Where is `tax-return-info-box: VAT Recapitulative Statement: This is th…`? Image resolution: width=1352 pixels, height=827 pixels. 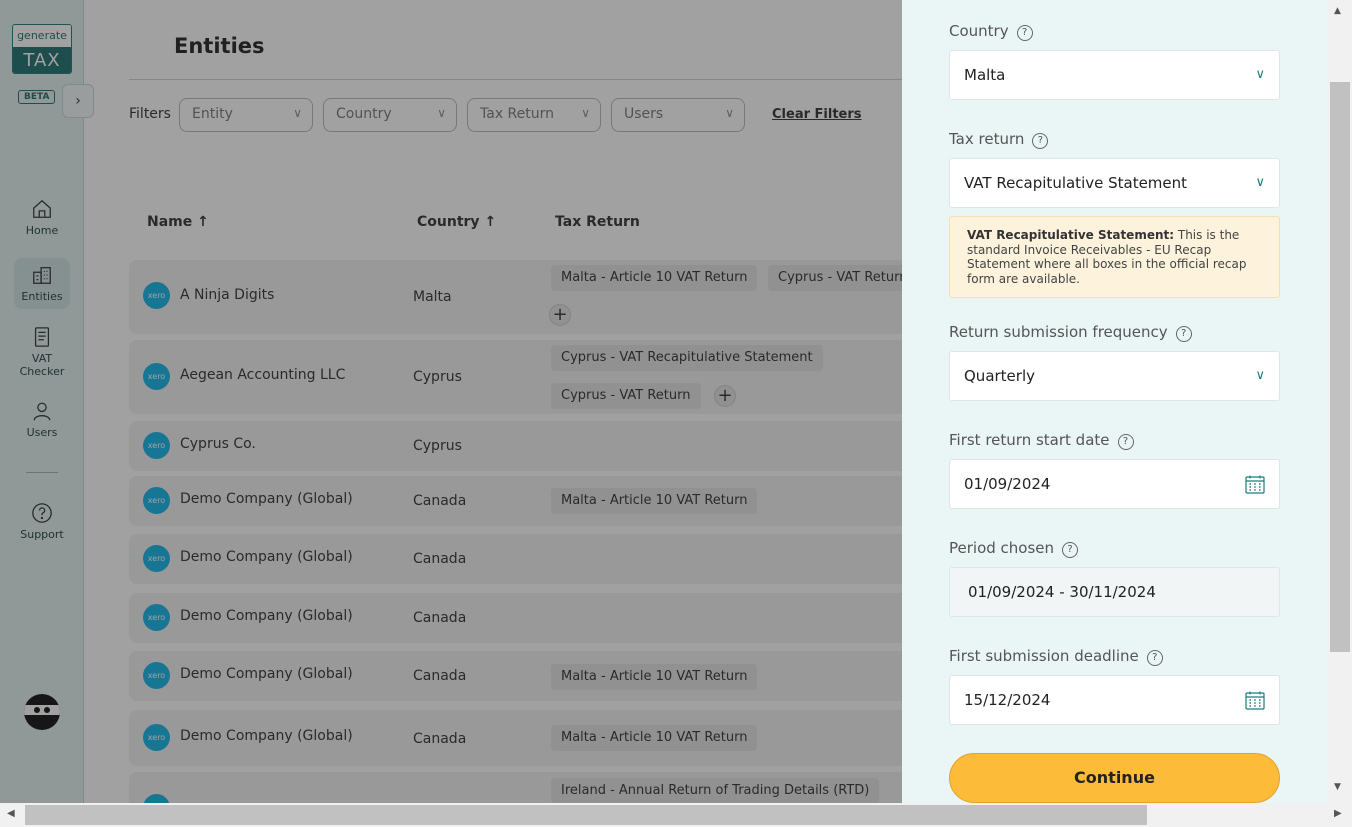 tax-return-info-box: VAT Recapitulative Statement: This is th… is located at coordinates (1114, 257).